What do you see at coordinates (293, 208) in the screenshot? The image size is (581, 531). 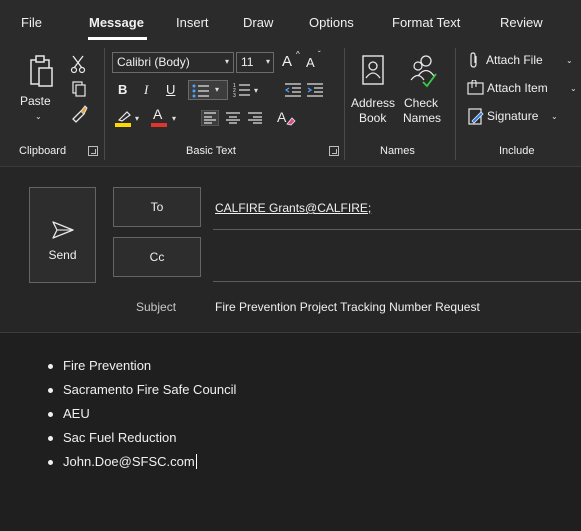 I see `to-recipient: CALFIRE Grants@CALFIRE;` at bounding box center [293, 208].